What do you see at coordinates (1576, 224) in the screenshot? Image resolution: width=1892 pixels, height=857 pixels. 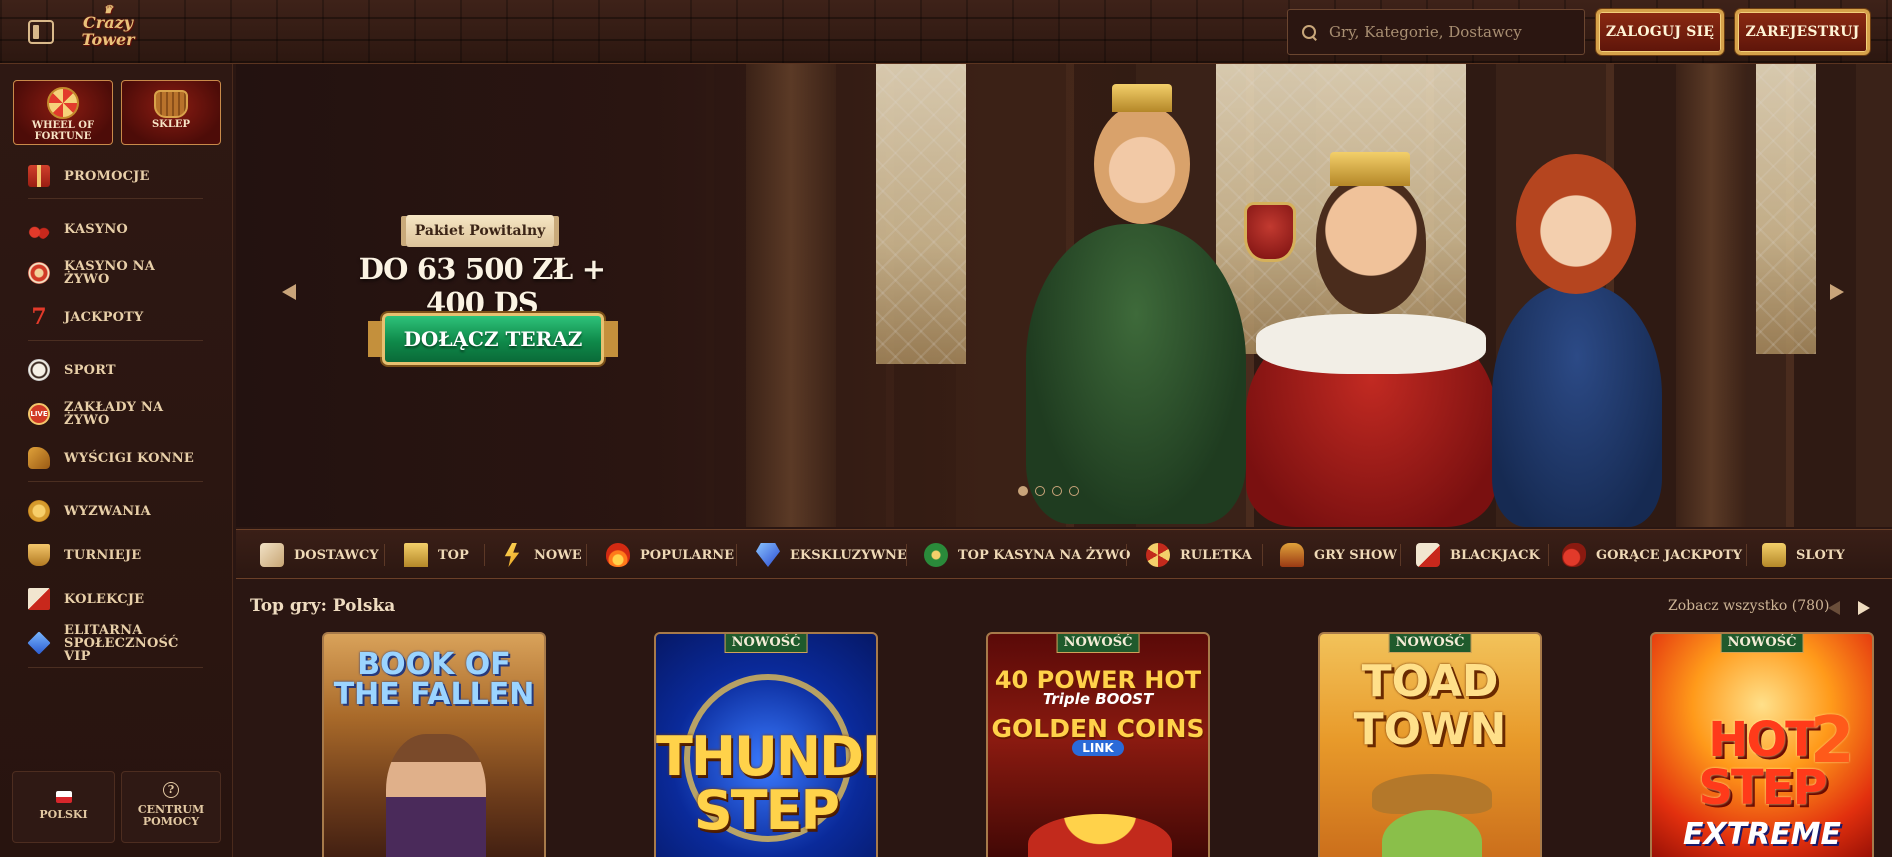 I see `lady-head` at bounding box center [1576, 224].